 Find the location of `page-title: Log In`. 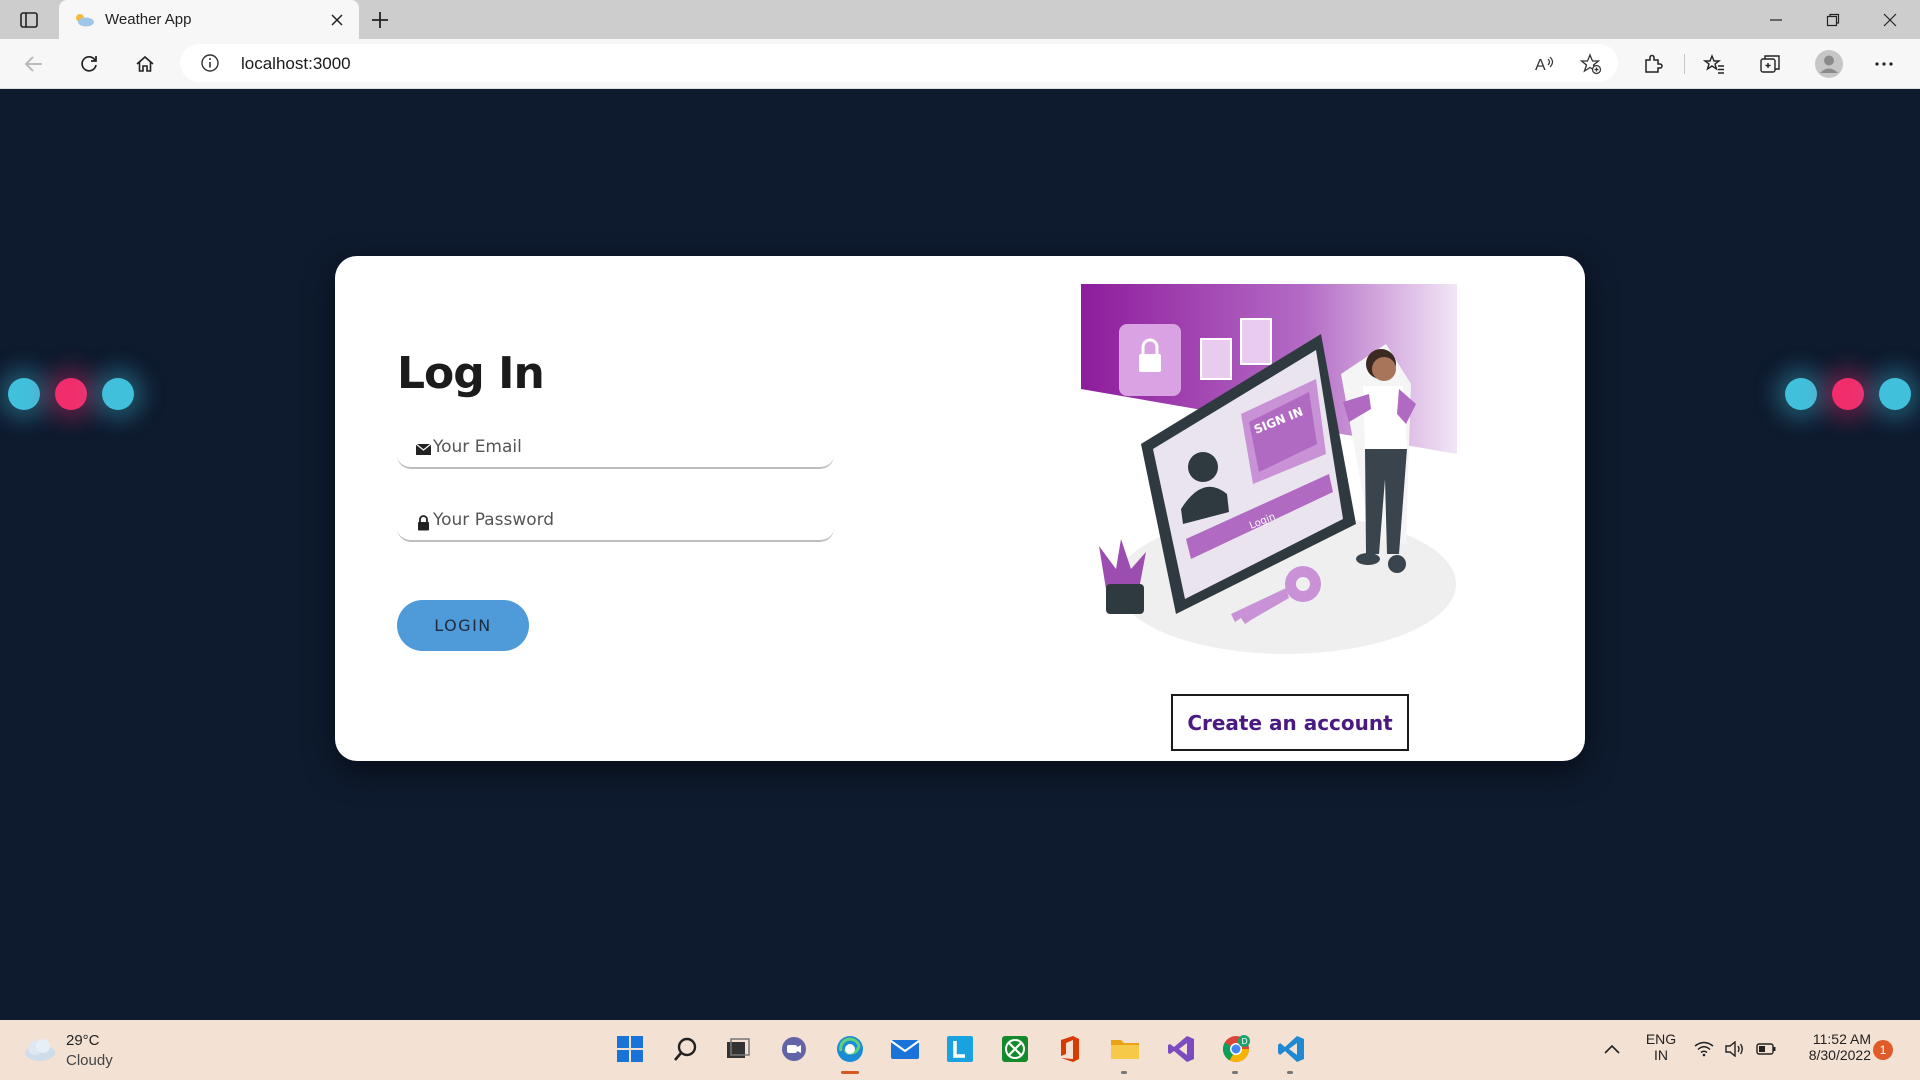

page-title: Log In is located at coordinates (471, 373).